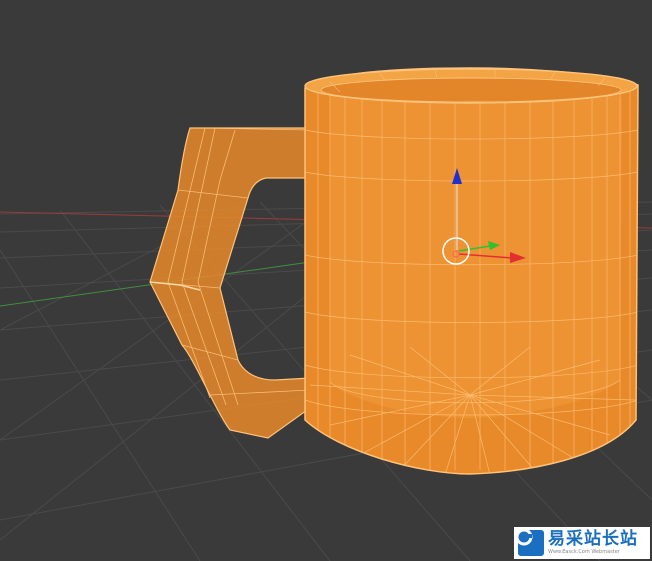  I want to click on watermark-title: 易采站长站, so click(593, 539).